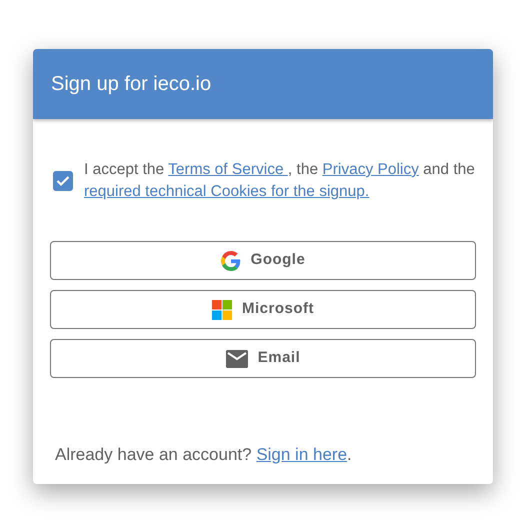  I want to click on consent-link: Terms of Service, so click(228, 169).